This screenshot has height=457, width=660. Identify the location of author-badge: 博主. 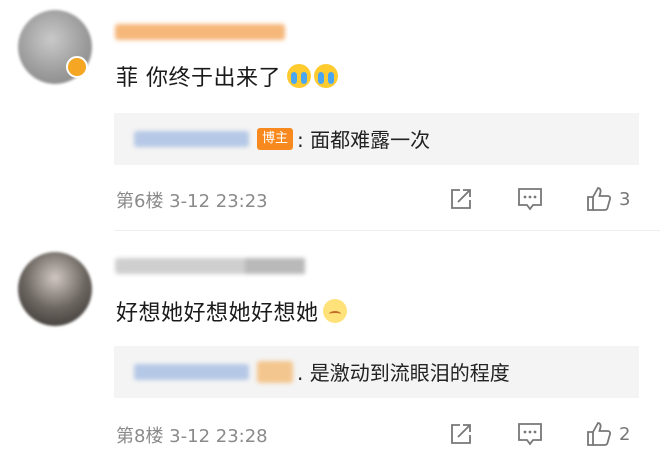
(275, 139).